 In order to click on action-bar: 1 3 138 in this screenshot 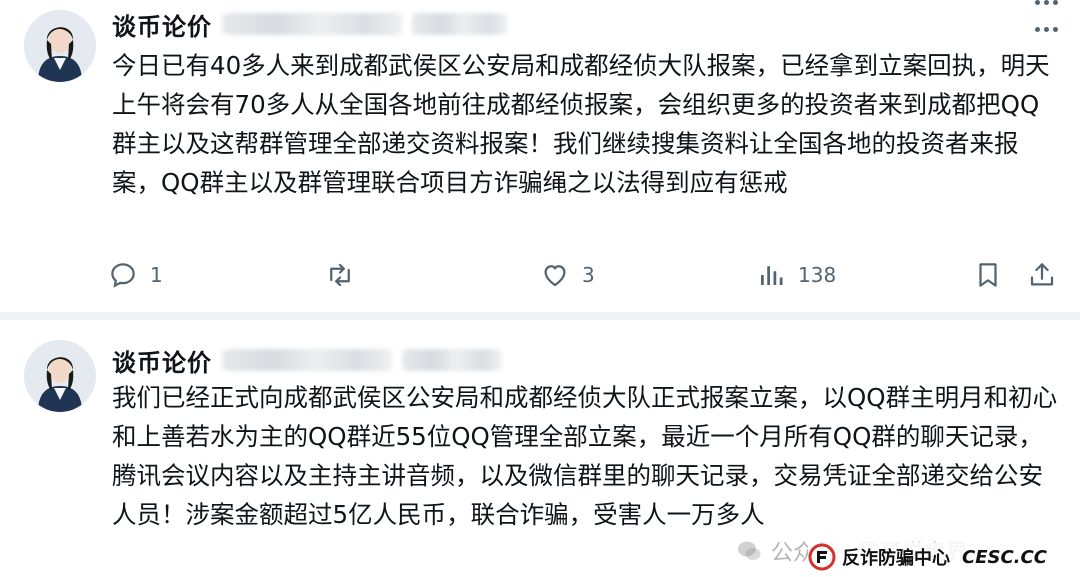, I will do `click(540, 275)`.